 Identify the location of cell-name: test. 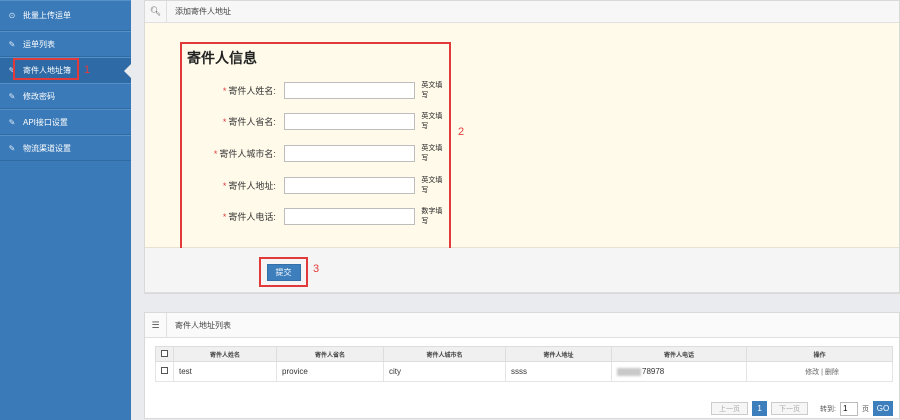
(225, 371).